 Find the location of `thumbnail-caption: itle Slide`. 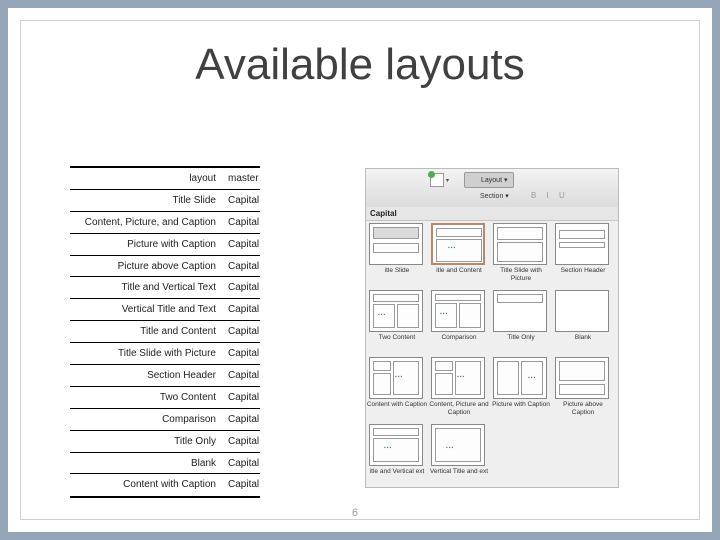

thumbnail-caption: itle Slide is located at coordinates (397, 270).